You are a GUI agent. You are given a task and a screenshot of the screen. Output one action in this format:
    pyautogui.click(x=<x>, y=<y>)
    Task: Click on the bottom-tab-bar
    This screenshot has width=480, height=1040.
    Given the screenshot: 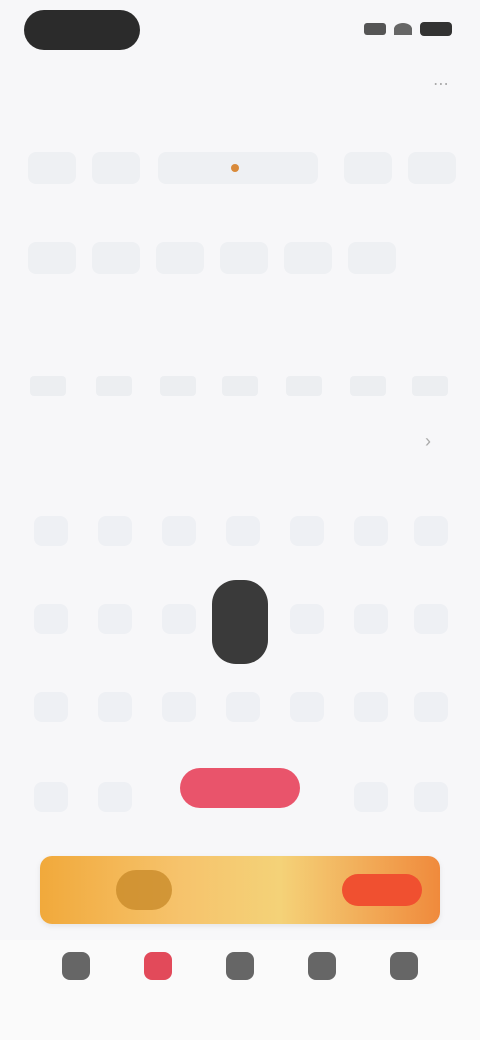 What is the action you would take?
    pyautogui.click(x=240, y=990)
    